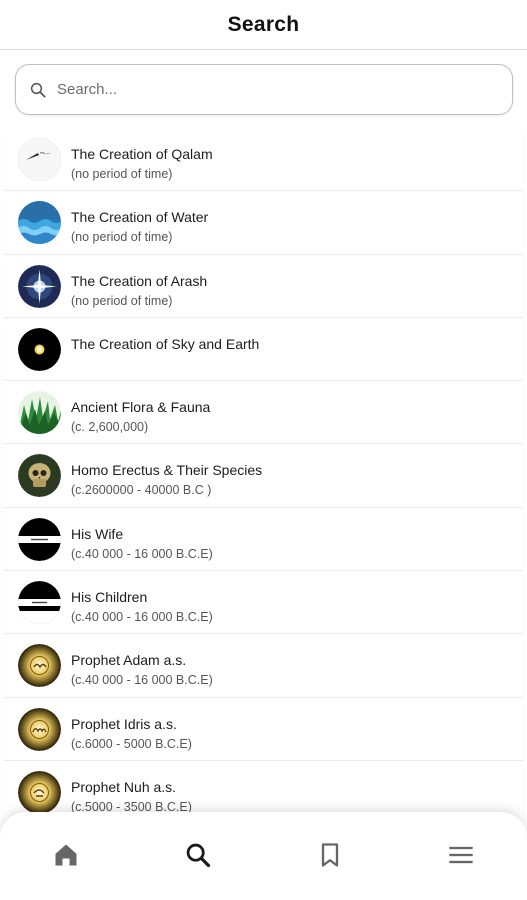 The height and width of the screenshot is (900, 527). I want to click on adam-calligraphy-icon, so click(39, 666).